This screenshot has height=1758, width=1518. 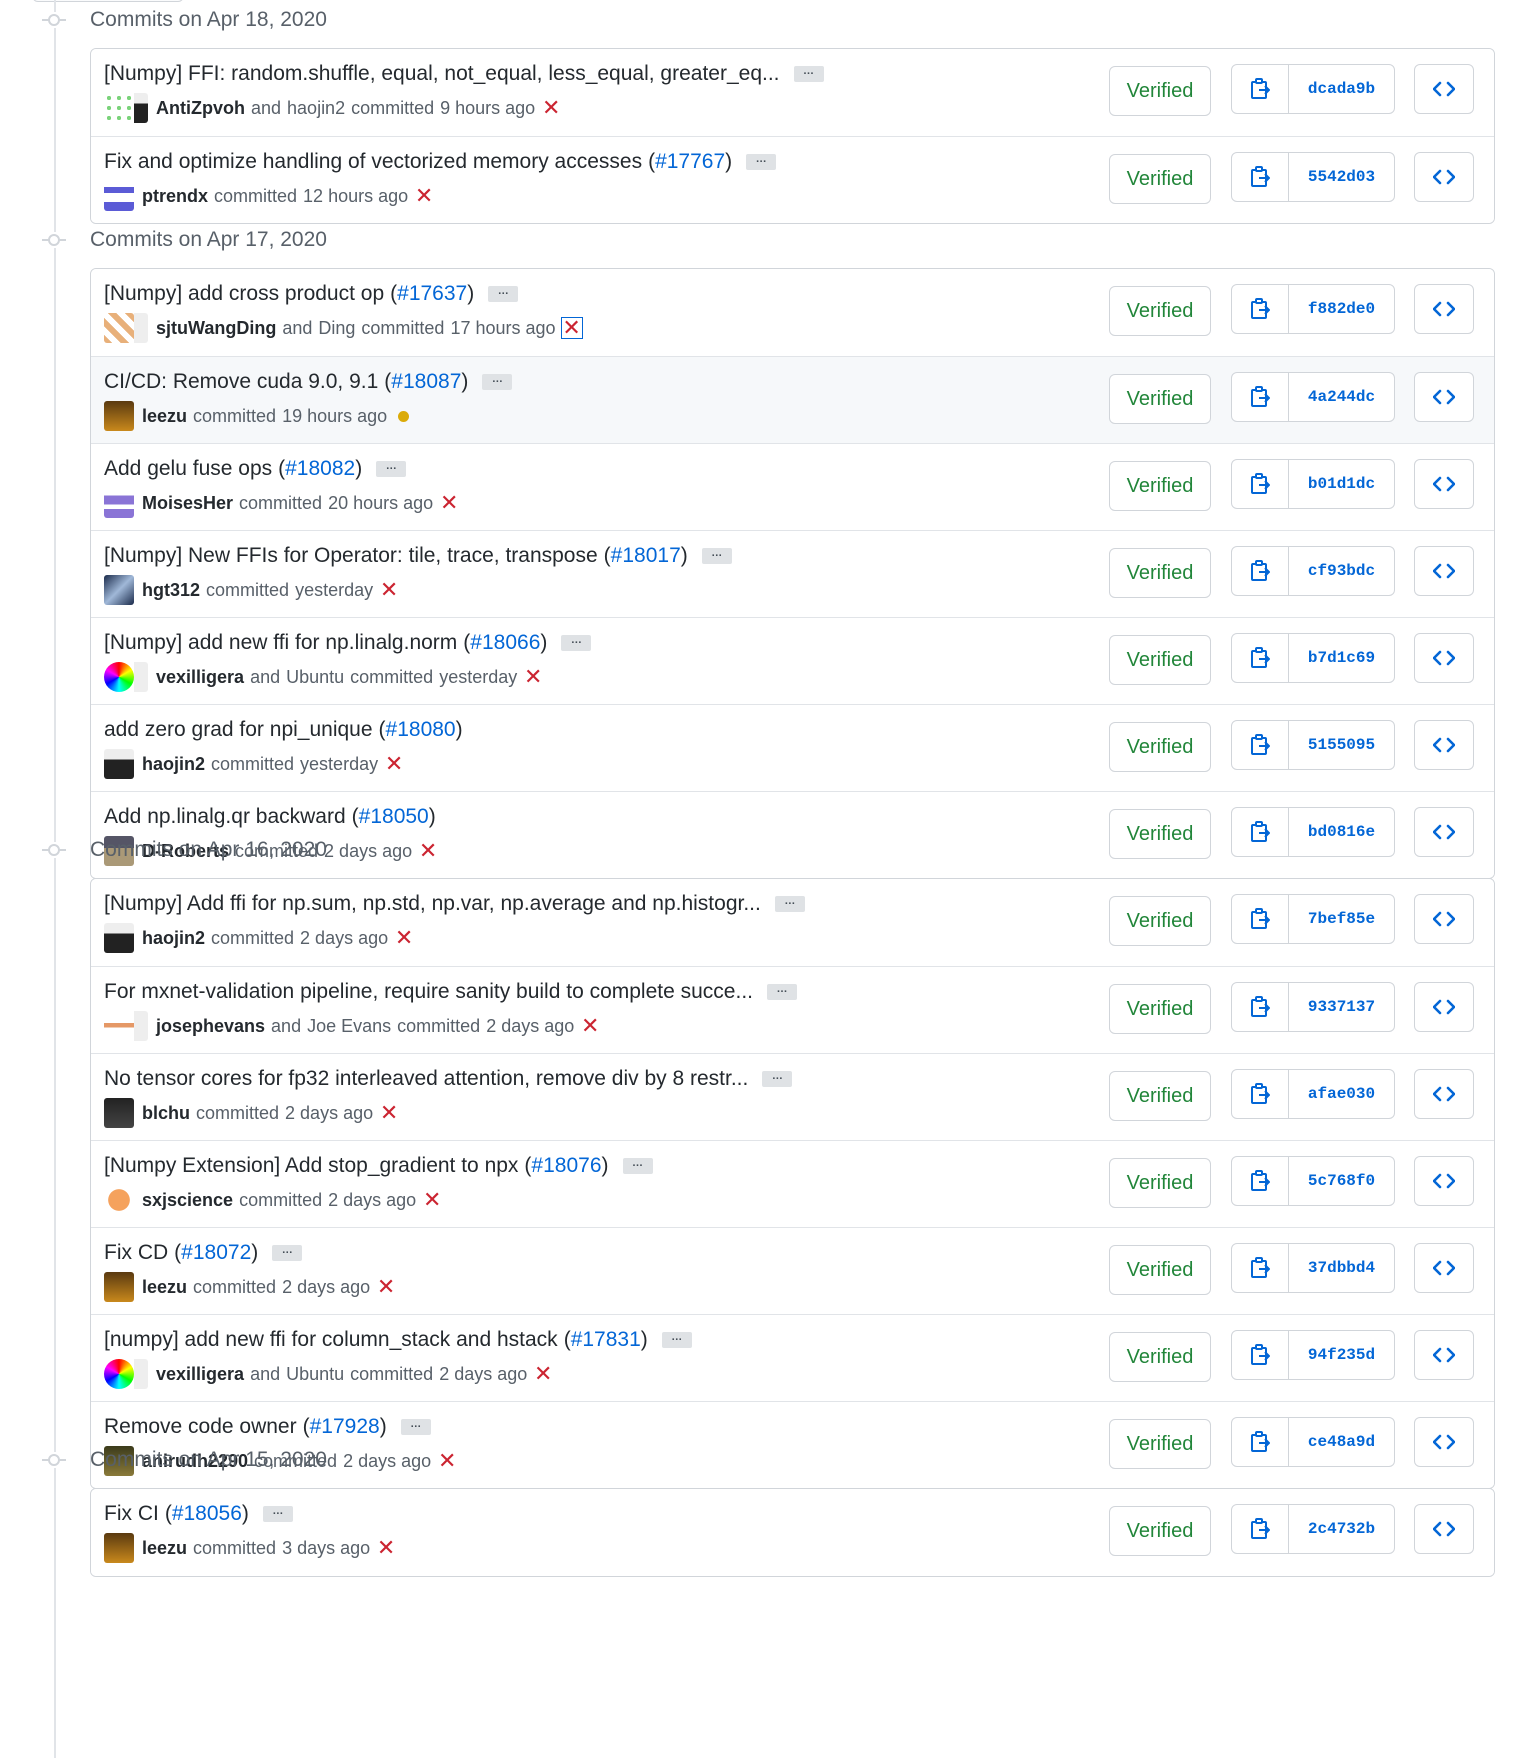 I want to click on commit-sha-link: f882de0, so click(x=1341, y=309).